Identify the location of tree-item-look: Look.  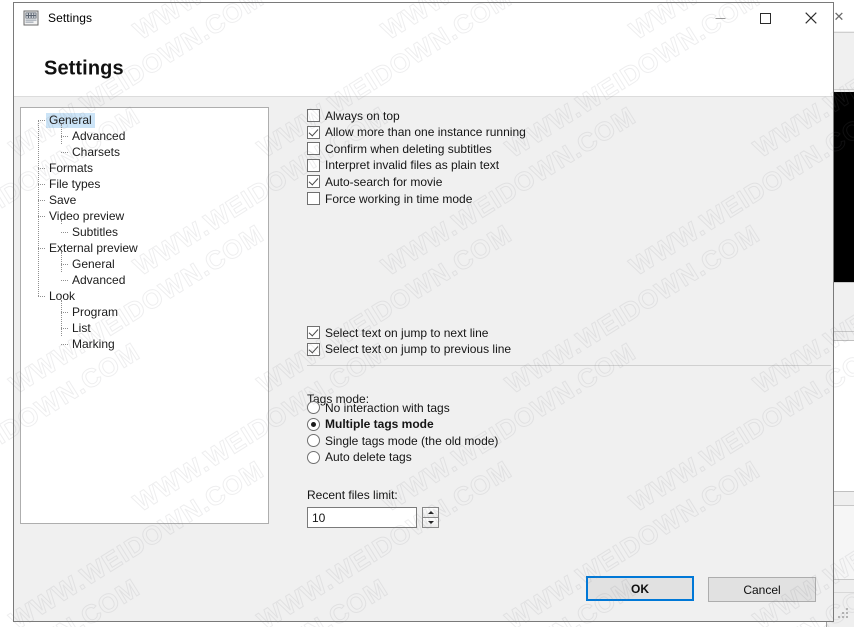
(144, 296).